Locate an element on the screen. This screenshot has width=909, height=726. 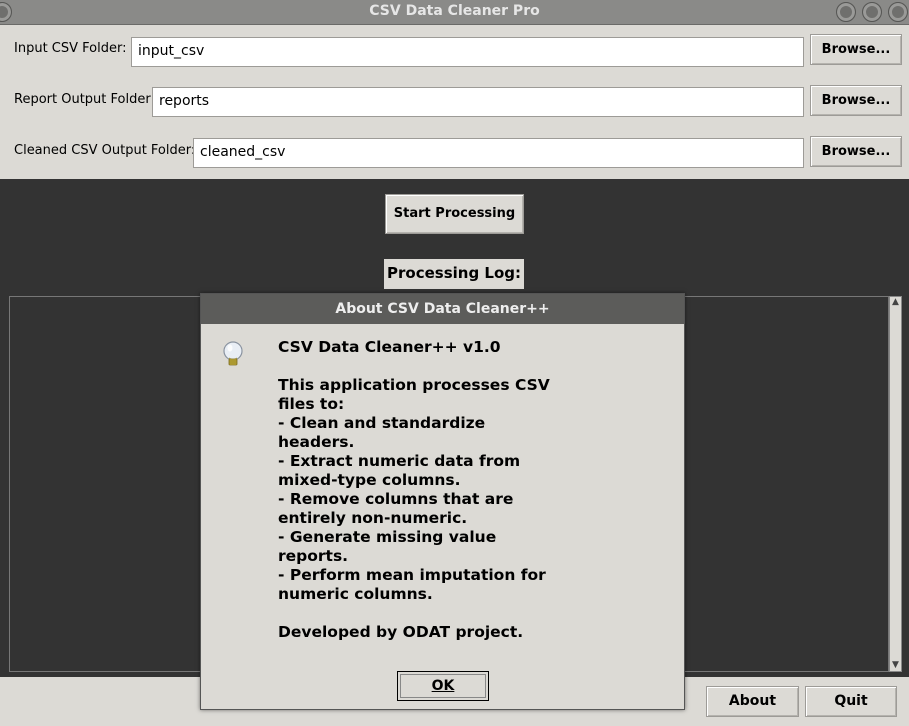
cleaned-folder-field: cleaned_csv is located at coordinates (498, 153).